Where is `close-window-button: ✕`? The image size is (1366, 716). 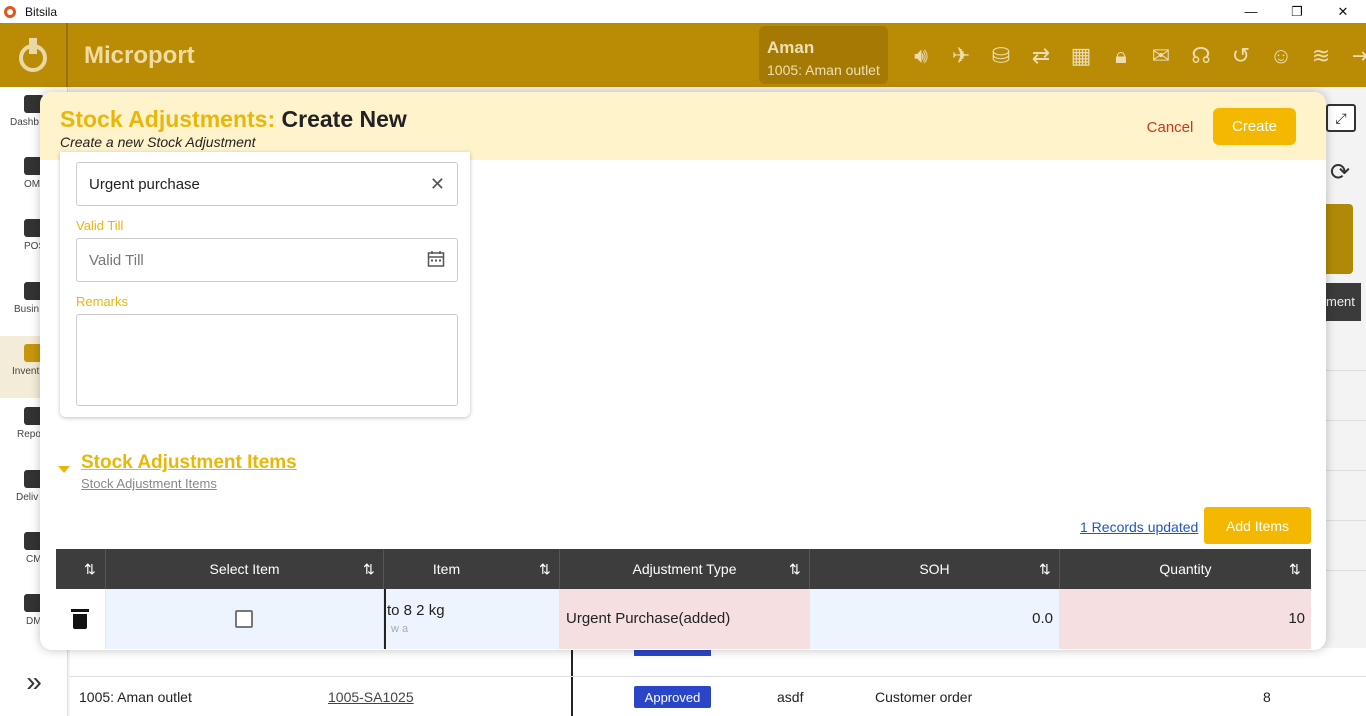
close-window-button: ✕ is located at coordinates (1343, 11).